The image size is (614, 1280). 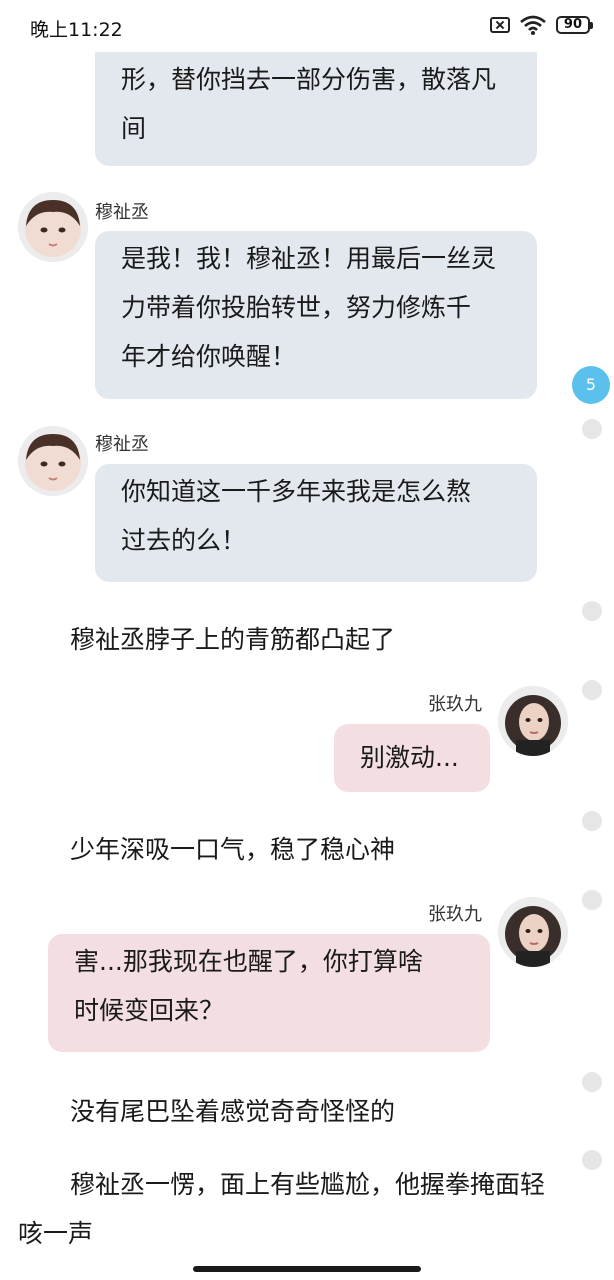 I want to click on message-bubble: 害...那我现在也醒了，你打算啥 时候变回来？, so click(x=269, y=993).